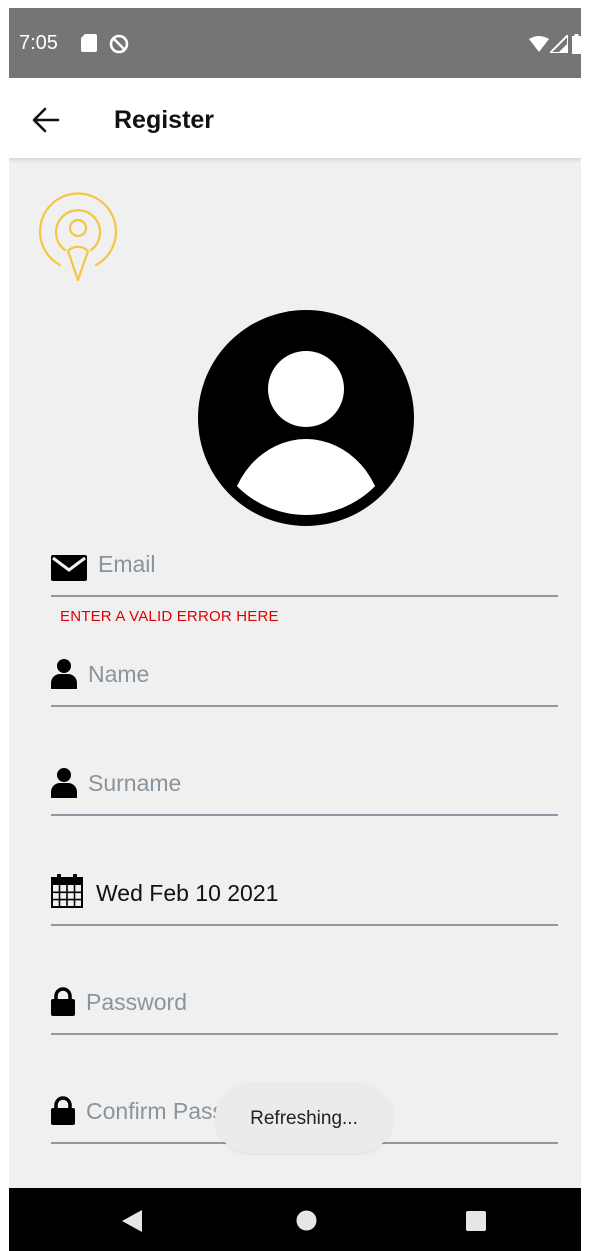  I want to click on signal-icon, so click(559, 44).